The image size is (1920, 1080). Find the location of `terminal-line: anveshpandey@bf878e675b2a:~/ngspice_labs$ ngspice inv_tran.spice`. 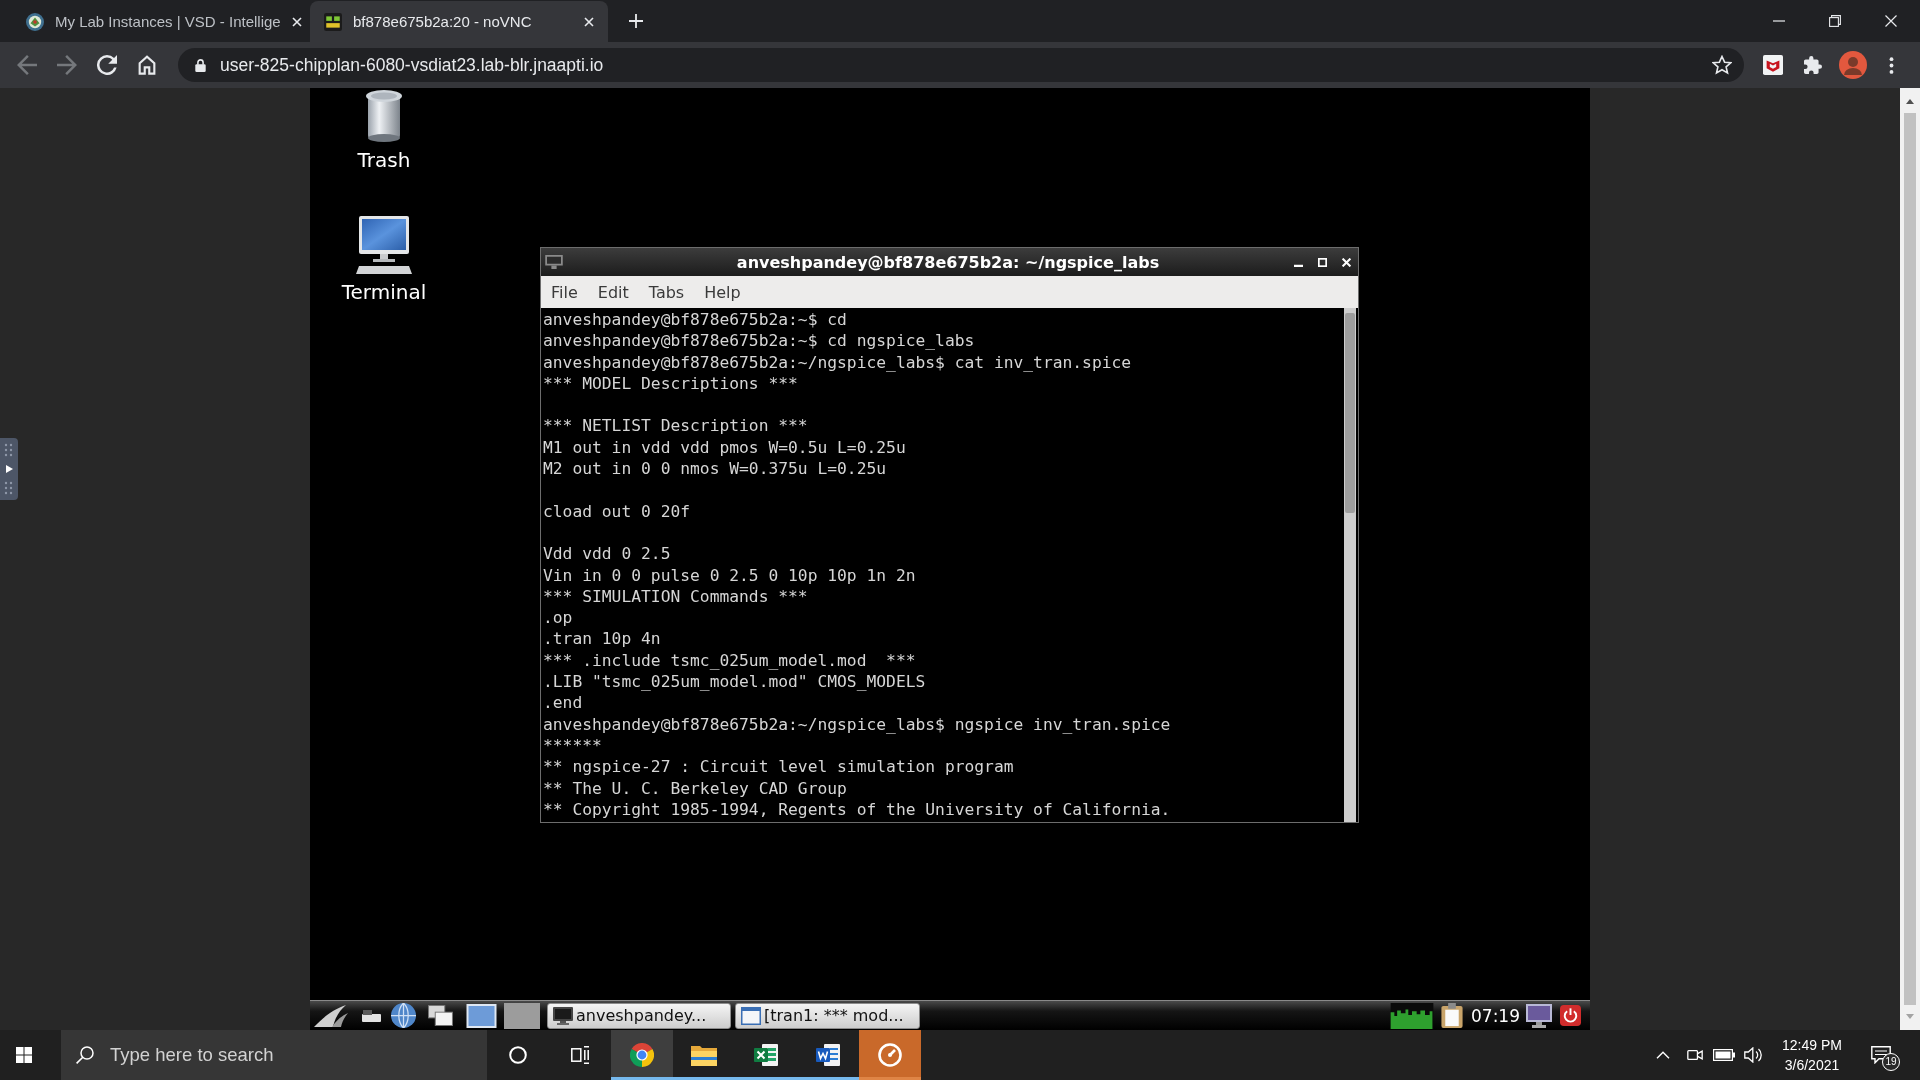

terminal-line: anveshpandey@bf878e675b2a:~/ngspice_labs$ ngspice inv_tran.spice is located at coordinates (857, 724).